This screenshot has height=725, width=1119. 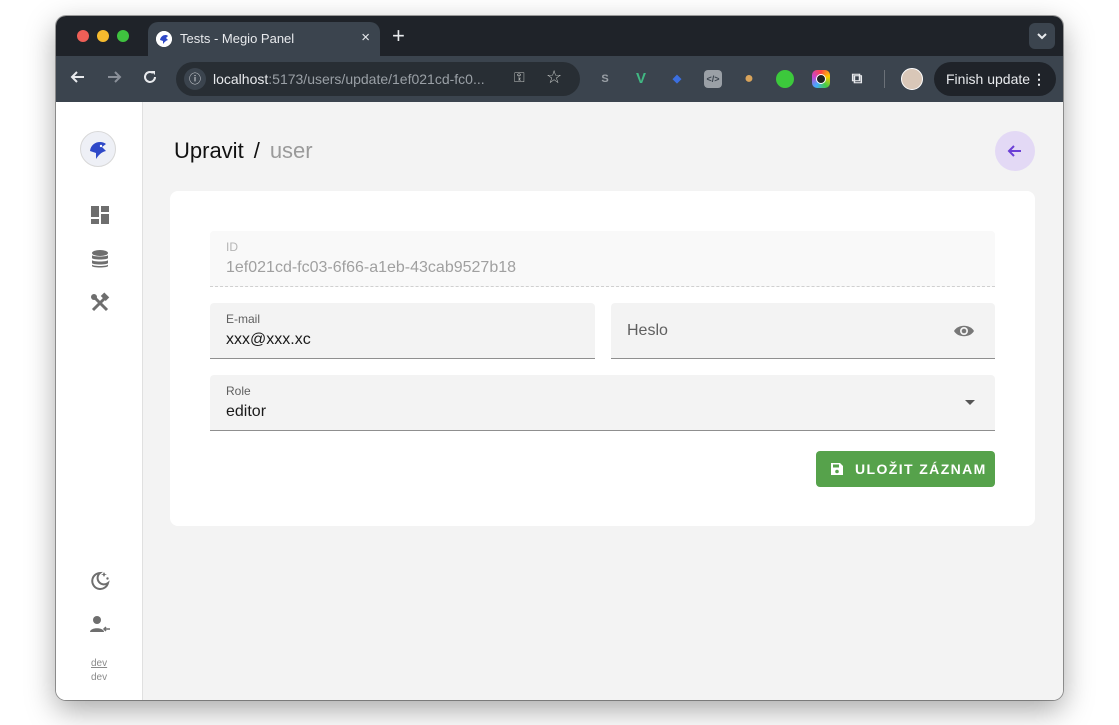 I want to click on chevron-down-icon, so click(x=1042, y=36).